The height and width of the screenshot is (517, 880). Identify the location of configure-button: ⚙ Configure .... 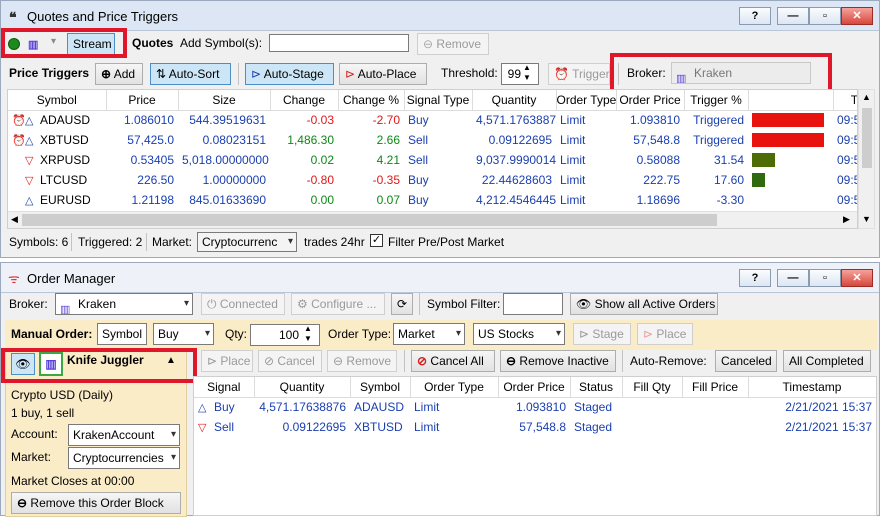
(338, 304).